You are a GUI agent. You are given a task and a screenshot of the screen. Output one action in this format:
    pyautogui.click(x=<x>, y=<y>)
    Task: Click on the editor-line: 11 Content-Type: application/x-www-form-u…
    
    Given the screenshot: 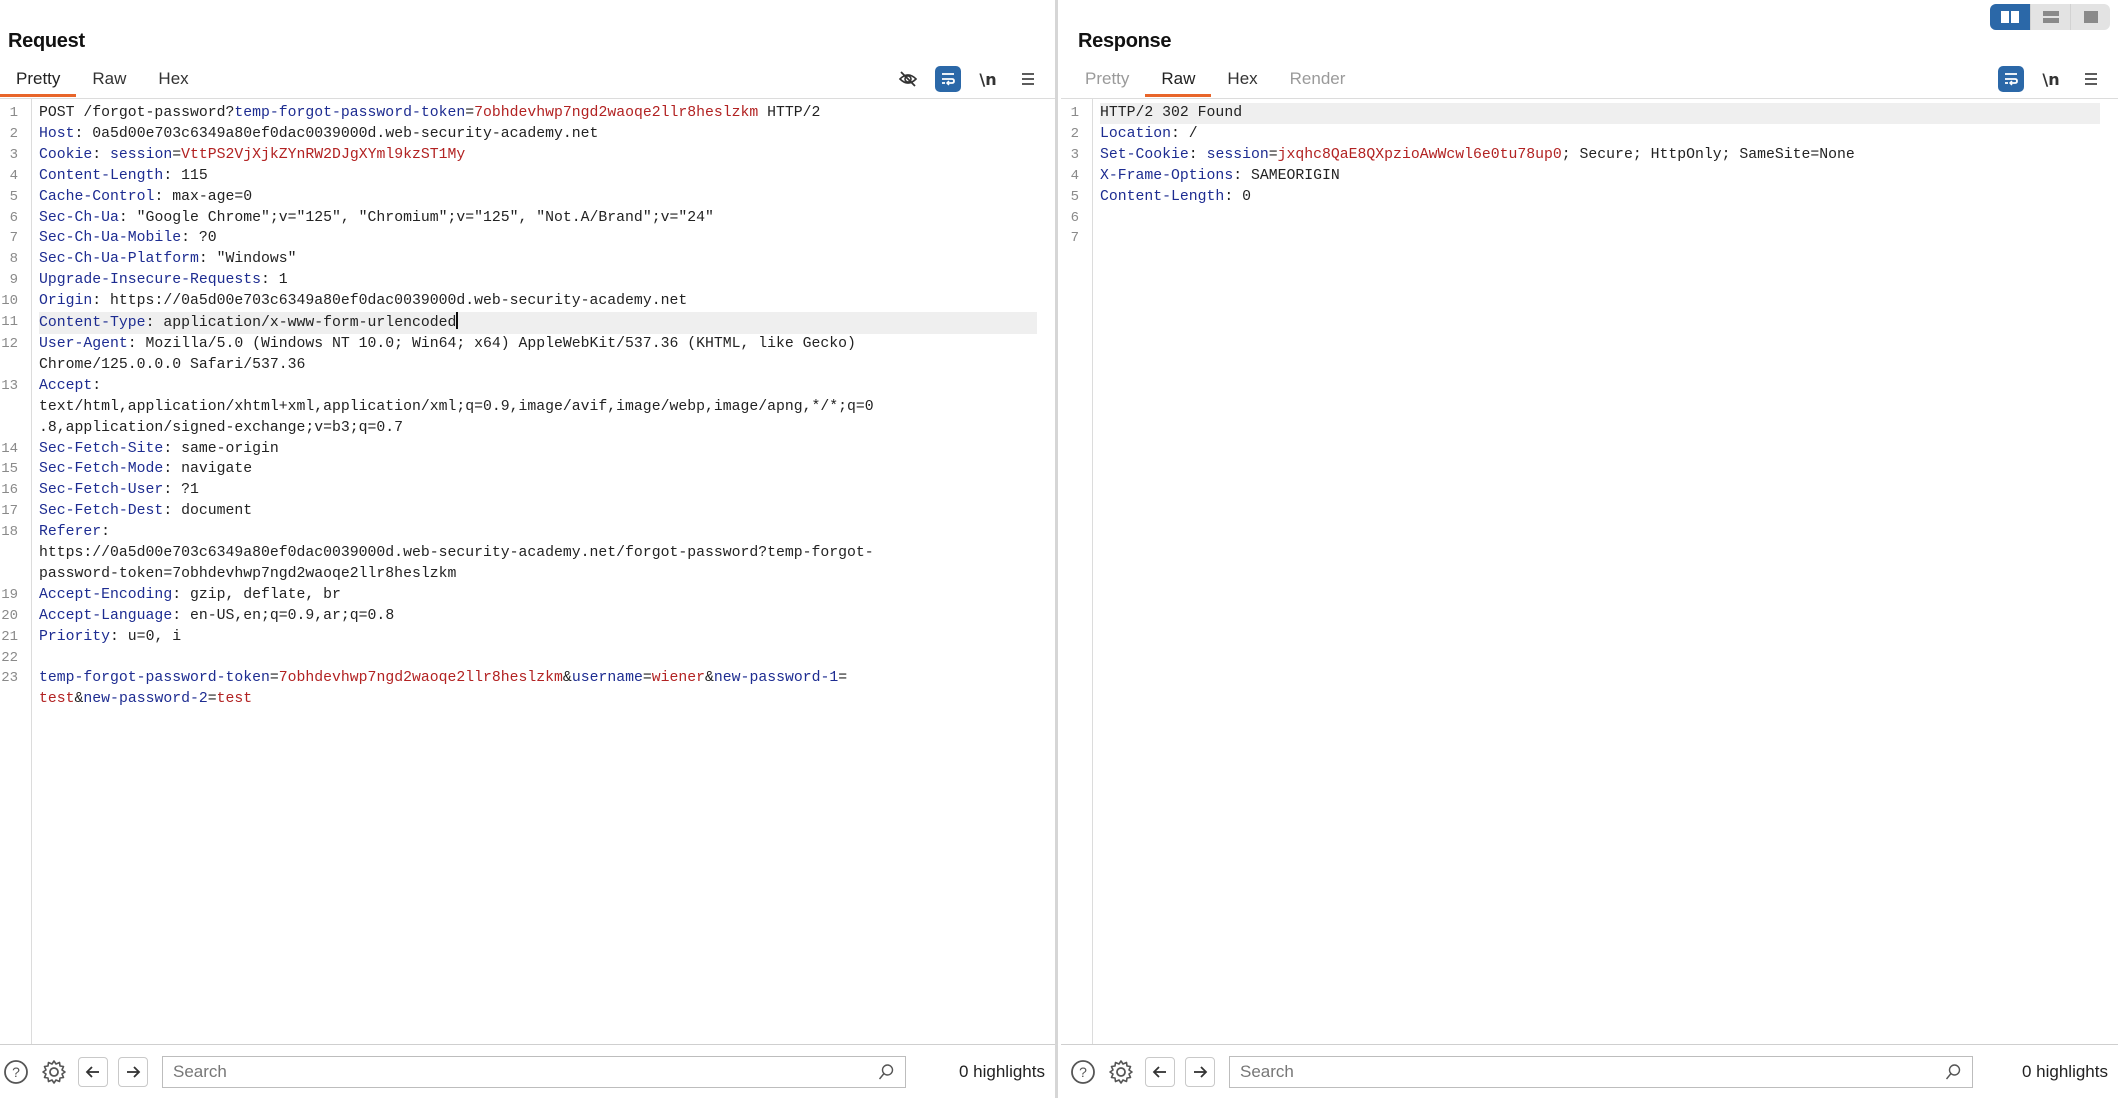 What is the action you would take?
    pyautogui.click(x=527, y=323)
    